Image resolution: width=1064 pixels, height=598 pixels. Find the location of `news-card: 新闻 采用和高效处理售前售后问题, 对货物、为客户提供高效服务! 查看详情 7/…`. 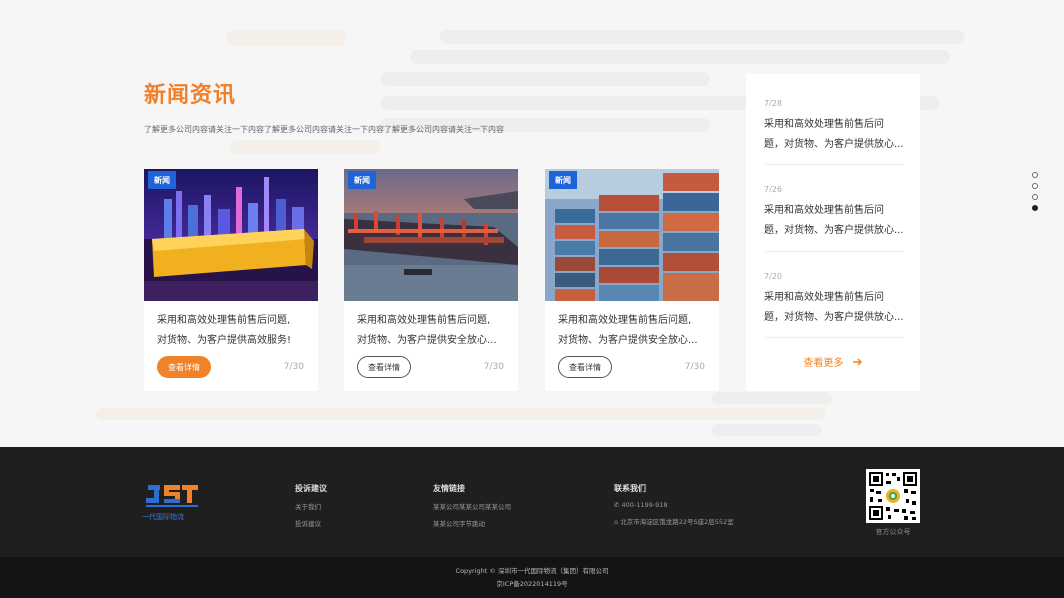

news-card: 新闻 采用和高效处理售前售后问题, 对货物、为客户提供高效服务! 查看详情 7/… is located at coordinates (231, 280).